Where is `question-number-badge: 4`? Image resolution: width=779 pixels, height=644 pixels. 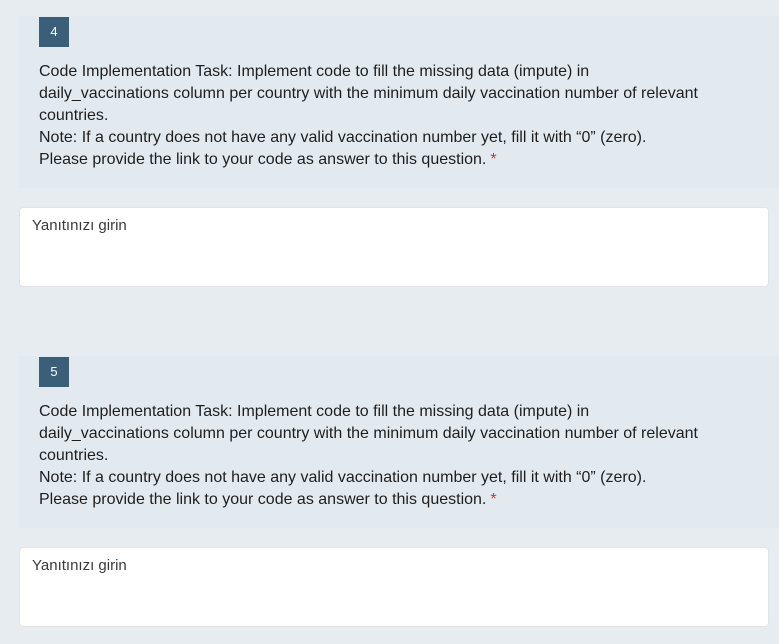
question-number-badge: 4 is located at coordinates (54, 32).